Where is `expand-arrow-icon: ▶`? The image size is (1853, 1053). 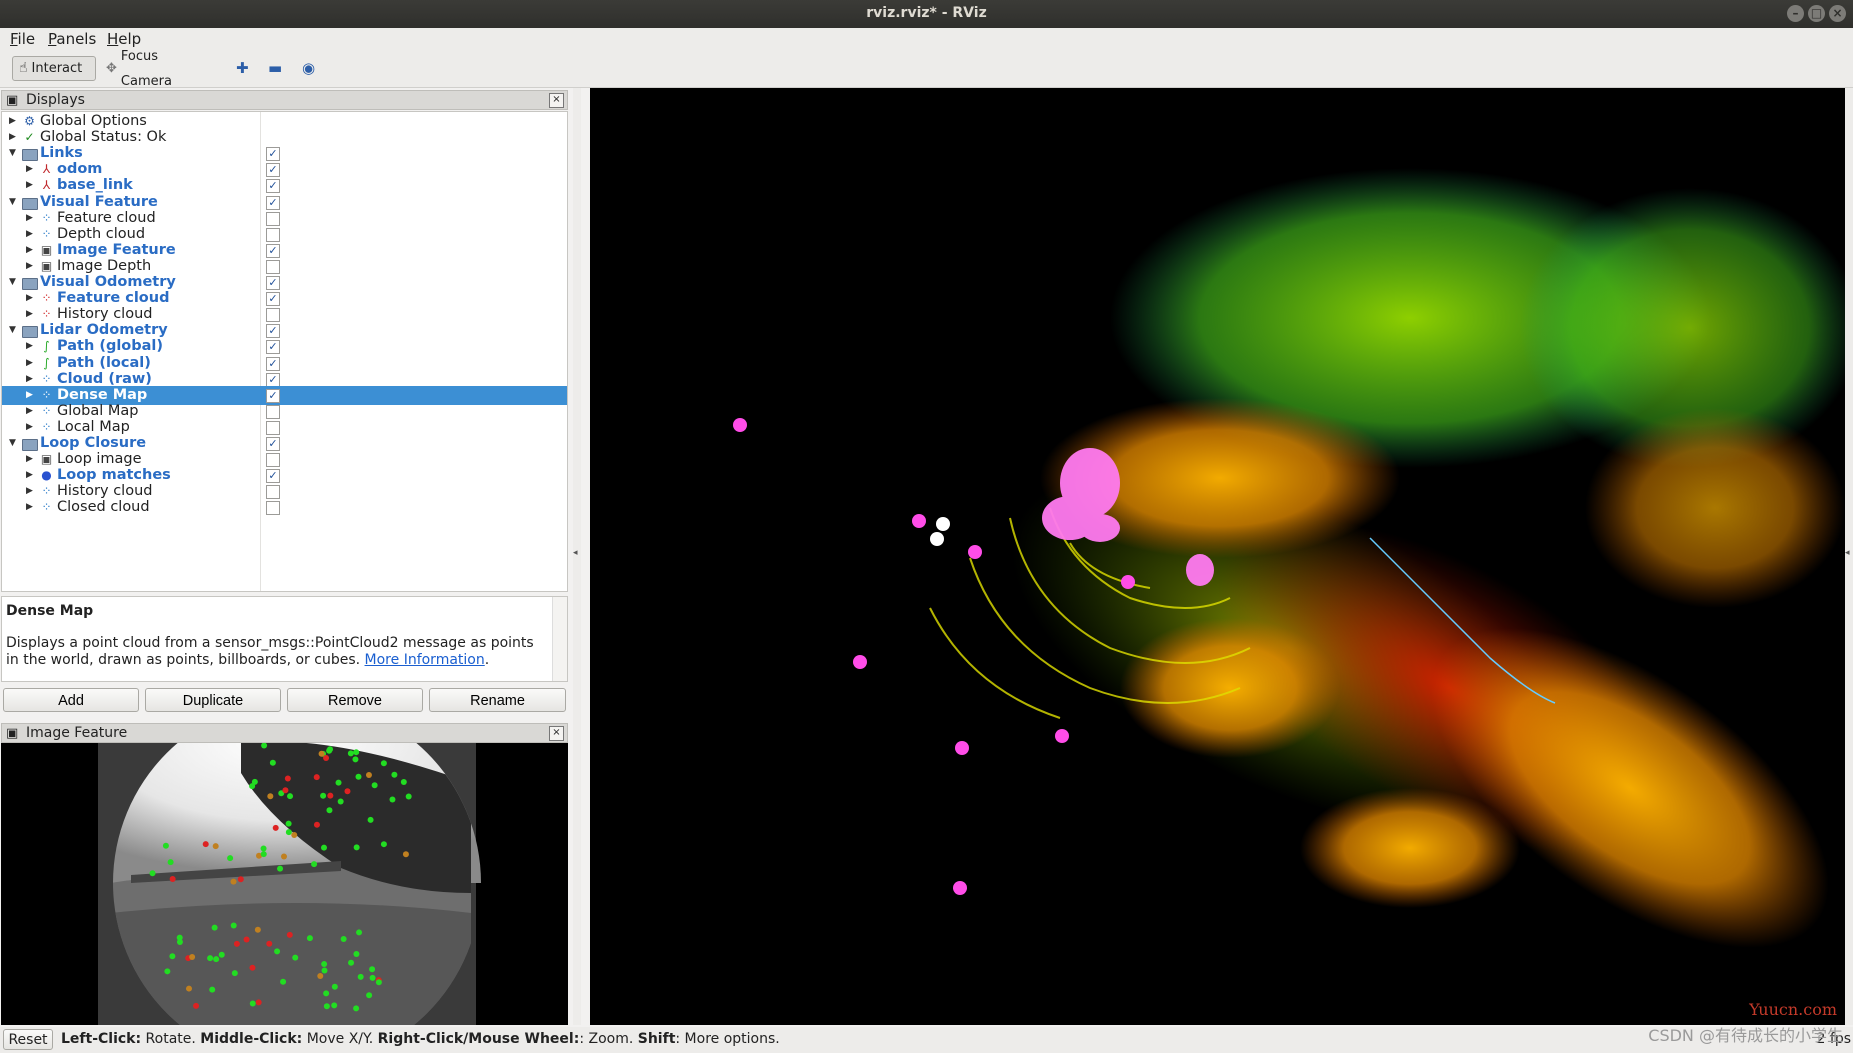 expand-arrow-icon: ▶ is located at coordinates (29, 507).